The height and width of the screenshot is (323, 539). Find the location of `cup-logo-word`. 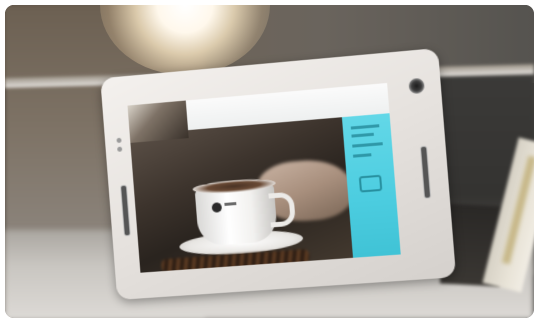

cup-logo-word is located at coordinates (230, 204).